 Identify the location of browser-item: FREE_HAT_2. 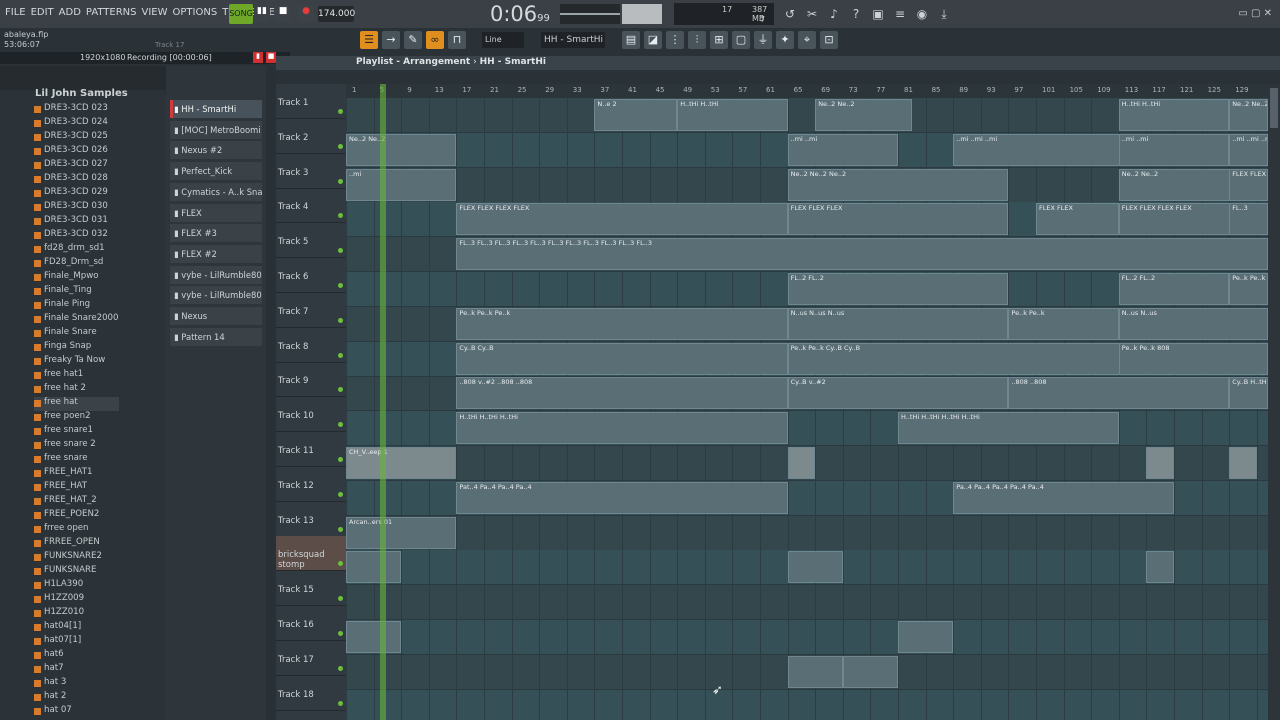
(76, 502).